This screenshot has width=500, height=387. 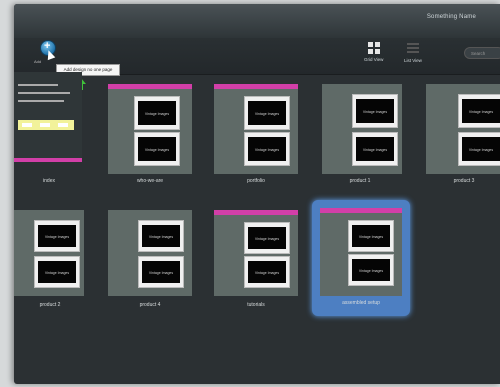 I want to click on grid-view-button: Grid View, so click(x=373, y=52).